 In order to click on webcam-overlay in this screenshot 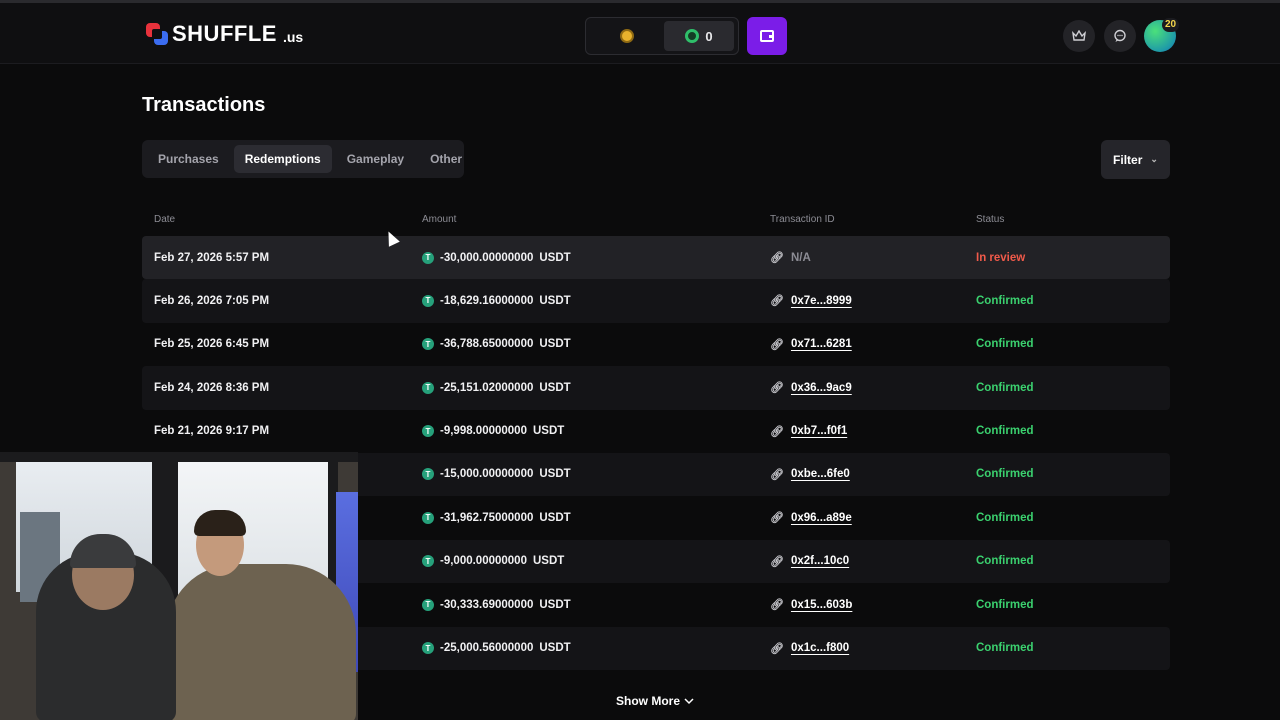, I will do `click(179, 586)`.